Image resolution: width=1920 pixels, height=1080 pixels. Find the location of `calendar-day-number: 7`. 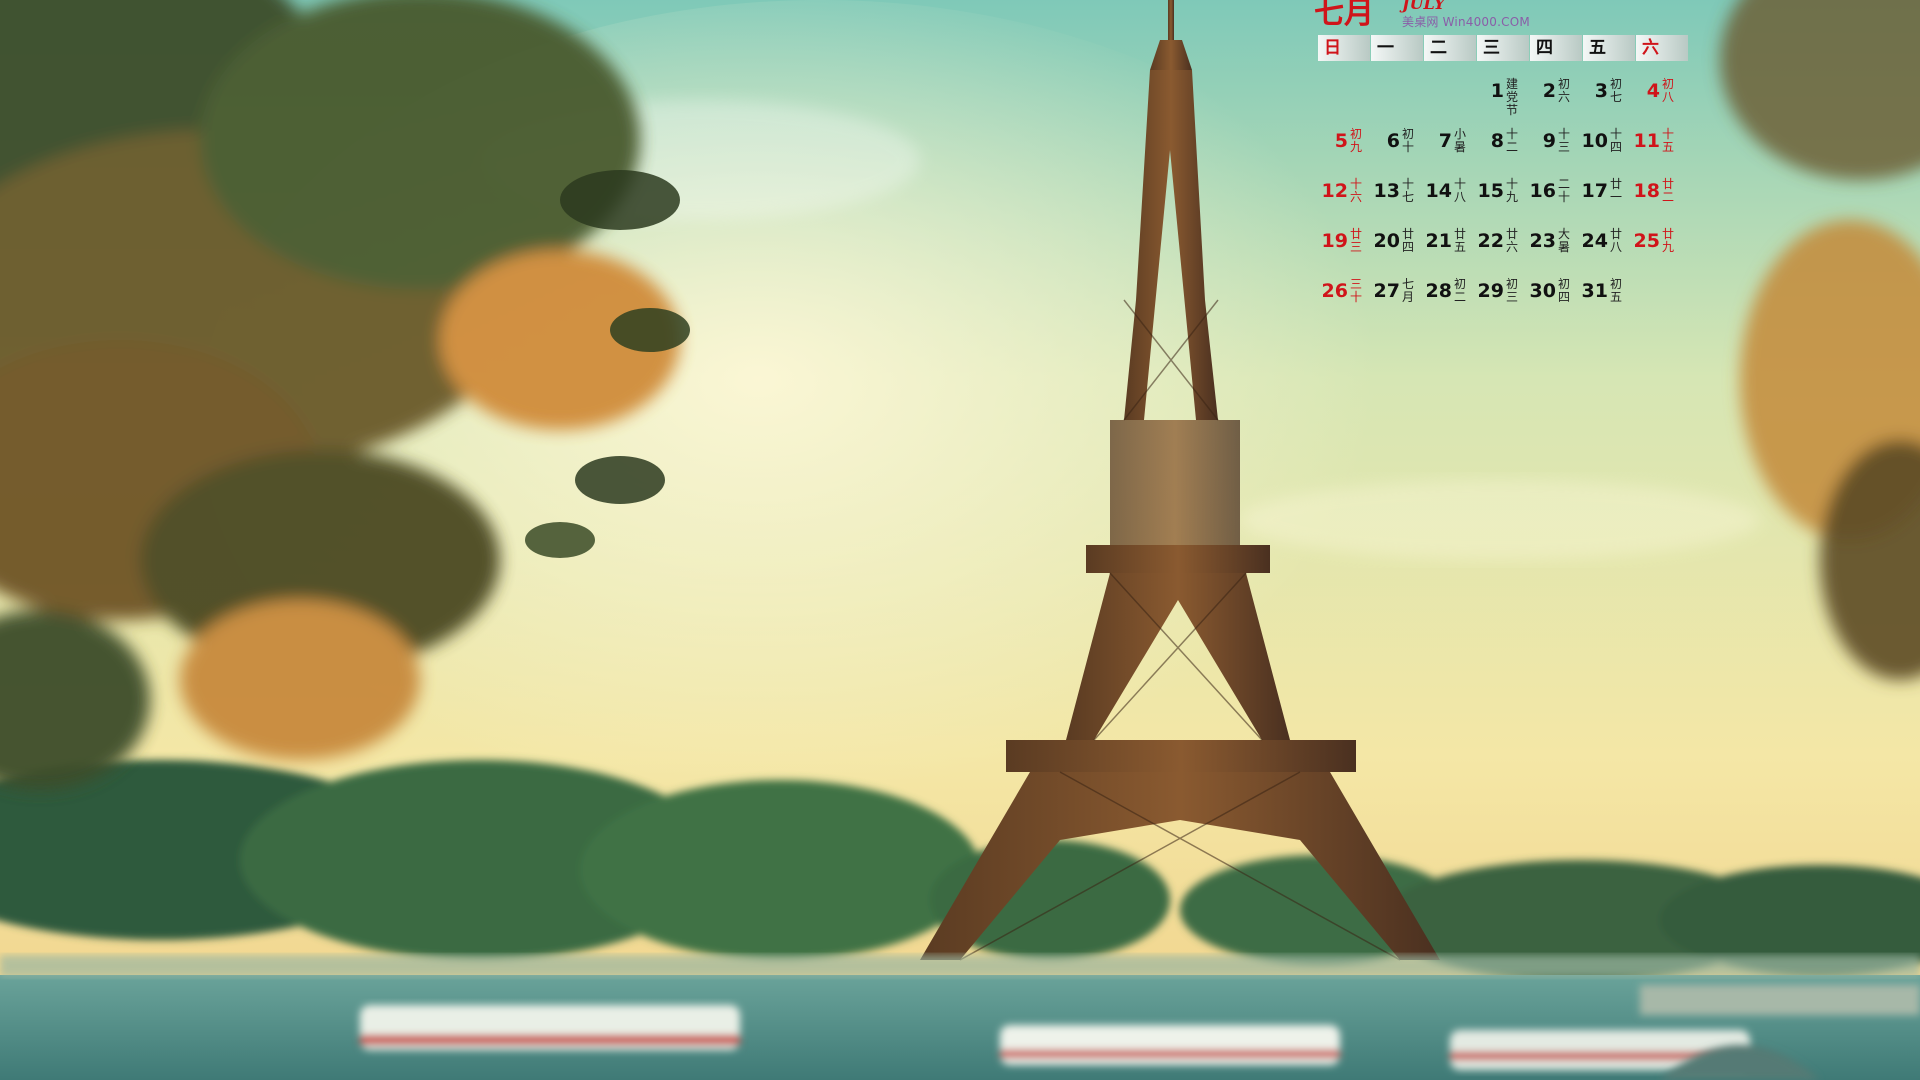

calendar-day-number: 7 is located at coordinates (1445, 141).